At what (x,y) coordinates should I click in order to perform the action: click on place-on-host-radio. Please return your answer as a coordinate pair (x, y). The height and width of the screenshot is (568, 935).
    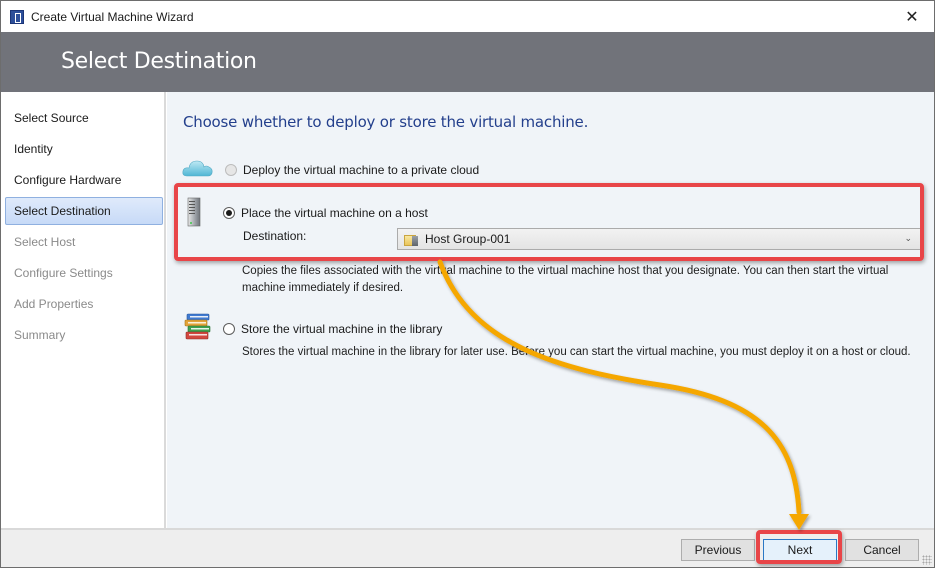
    Looking at the image, I should click on (229, 213).